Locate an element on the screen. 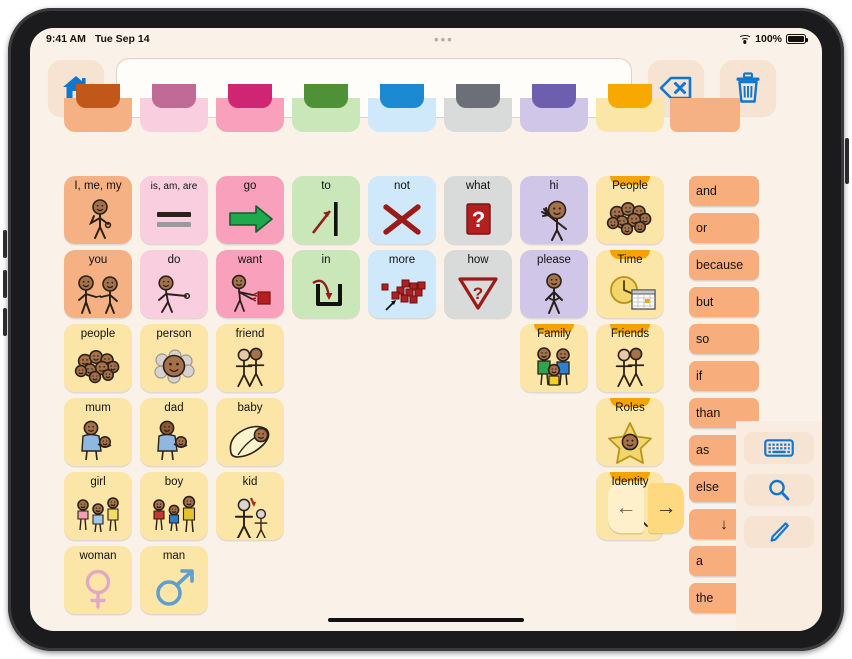 This screenshot has height=659, width=852. word-button-and: and is located at coordinates (724, 191).